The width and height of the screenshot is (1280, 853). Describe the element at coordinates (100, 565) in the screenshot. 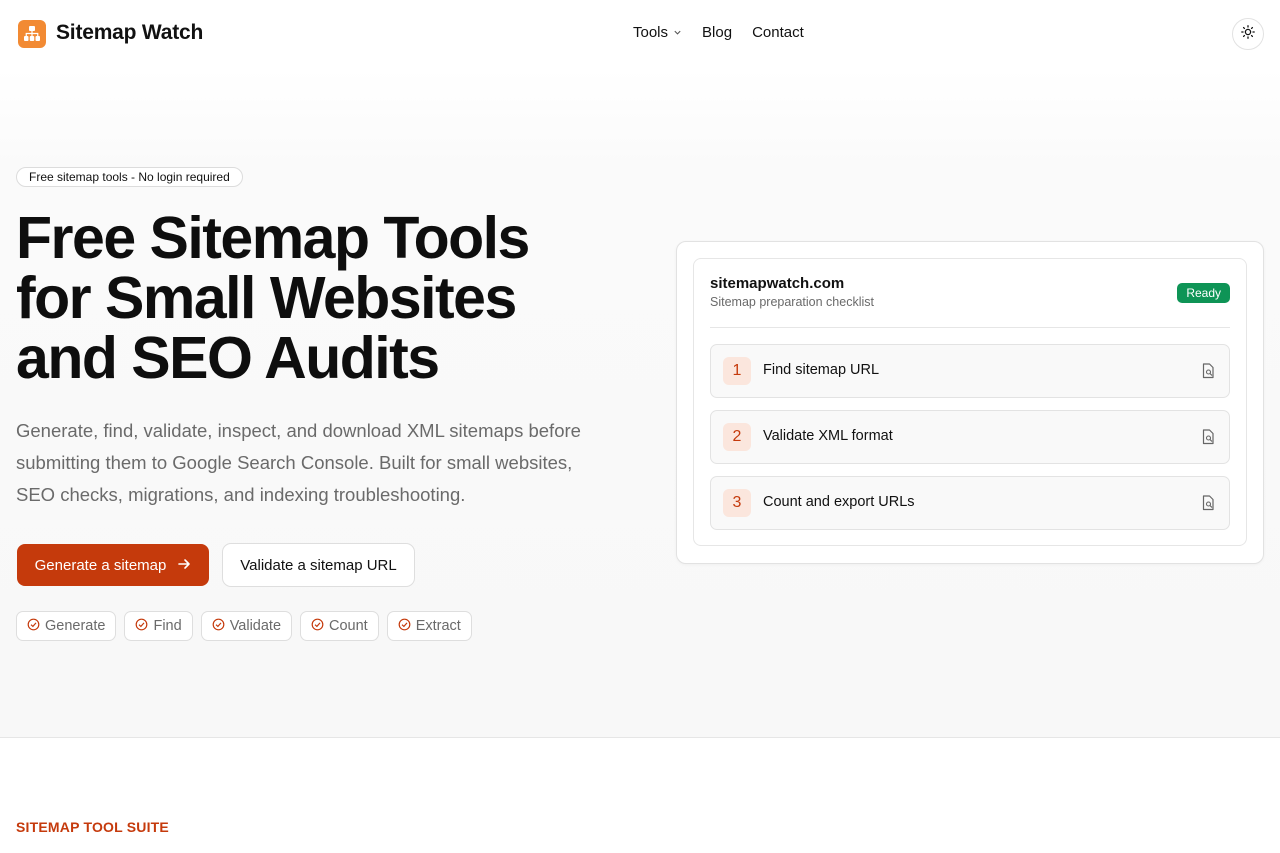

I see `generate-sitemap-label: Generate a sitemap` at that location.